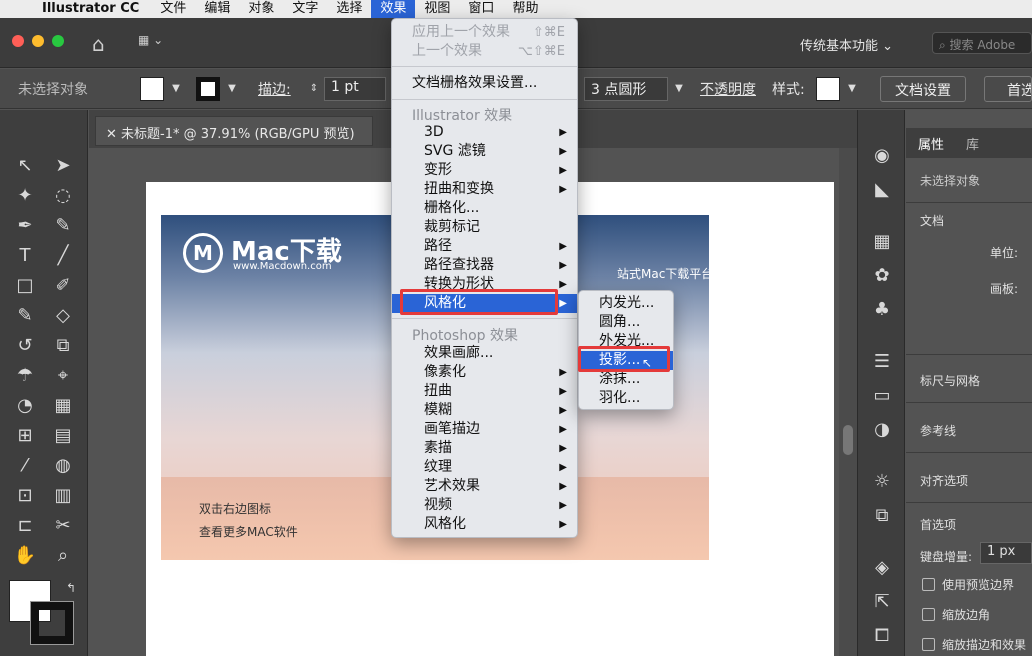 The width and height of the screenshot is (1032, 656). Describe the element at coordinates (882, 482) in the screenshot. I see `appearance-icon: ☼` at that location.